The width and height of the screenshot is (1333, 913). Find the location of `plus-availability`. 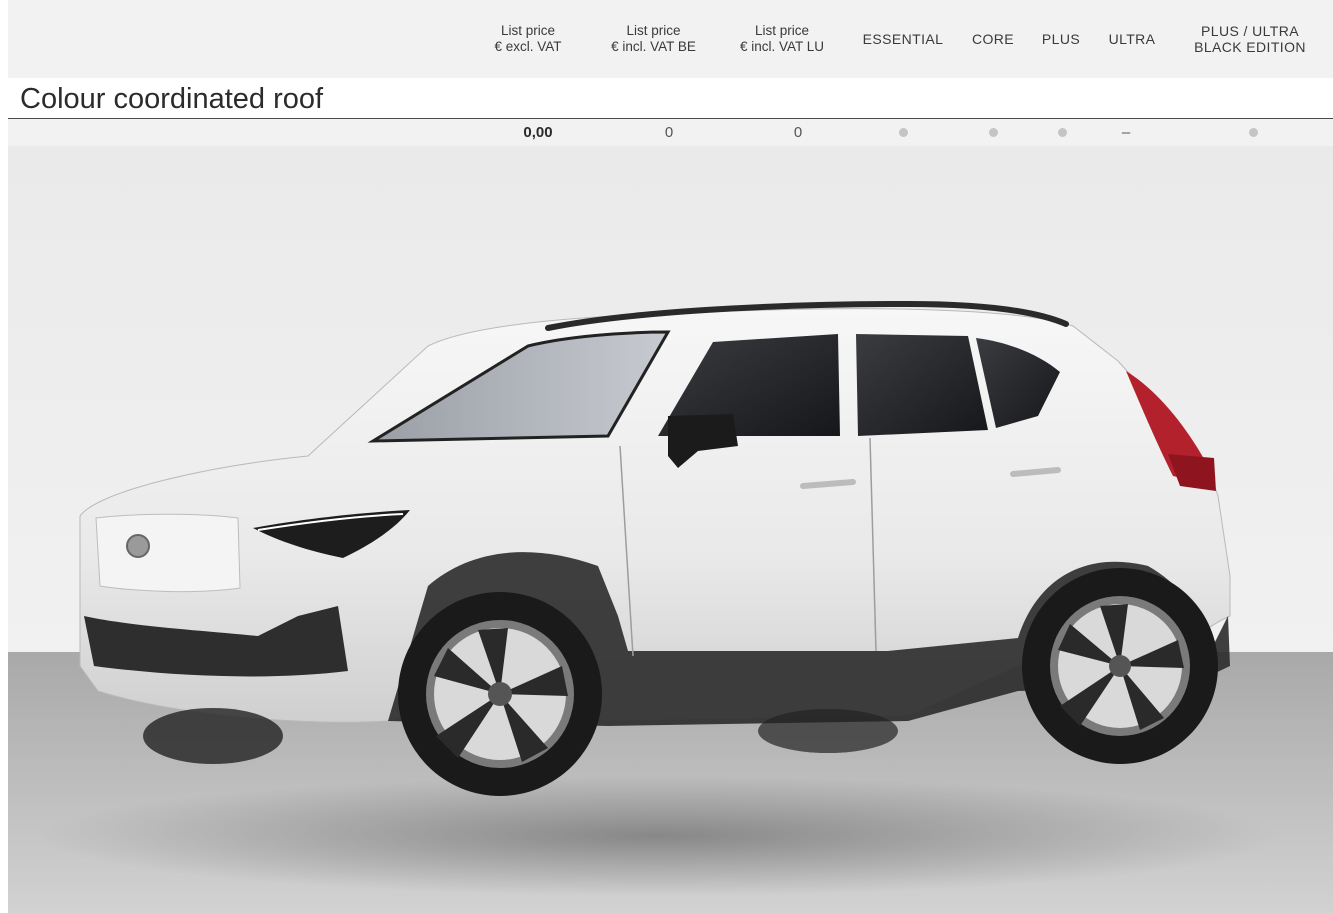

plus-availability is located at coordinates (1062, 132).